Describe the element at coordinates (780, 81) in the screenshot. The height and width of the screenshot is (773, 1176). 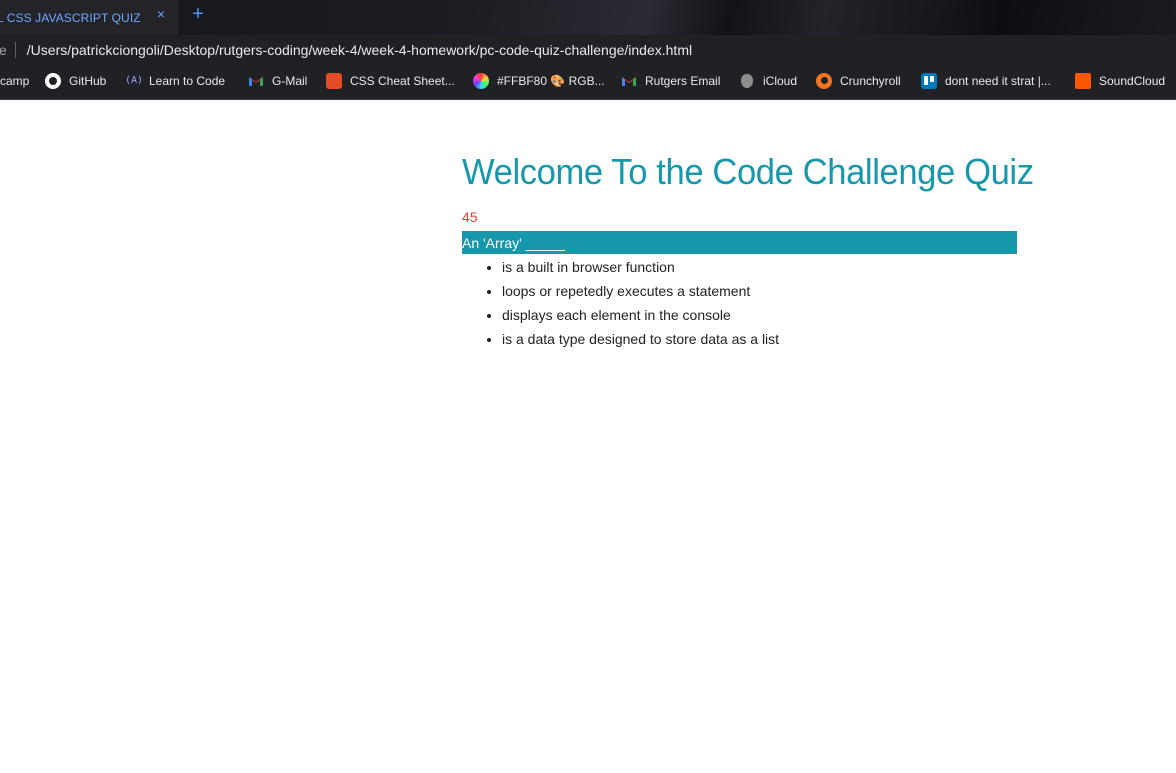
I see `bookmark-label: iCloud` at that location.